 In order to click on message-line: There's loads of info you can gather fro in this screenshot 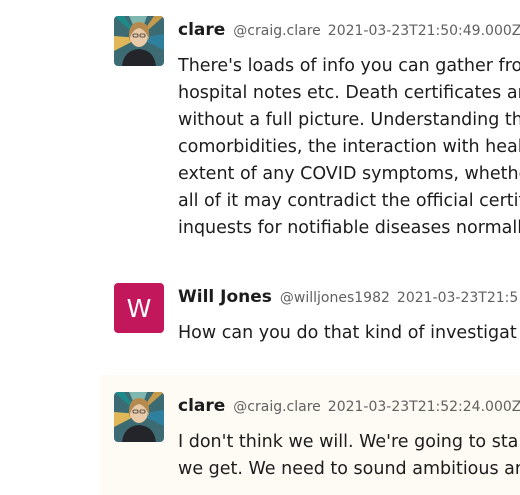, I will do `click(349, 66)`.